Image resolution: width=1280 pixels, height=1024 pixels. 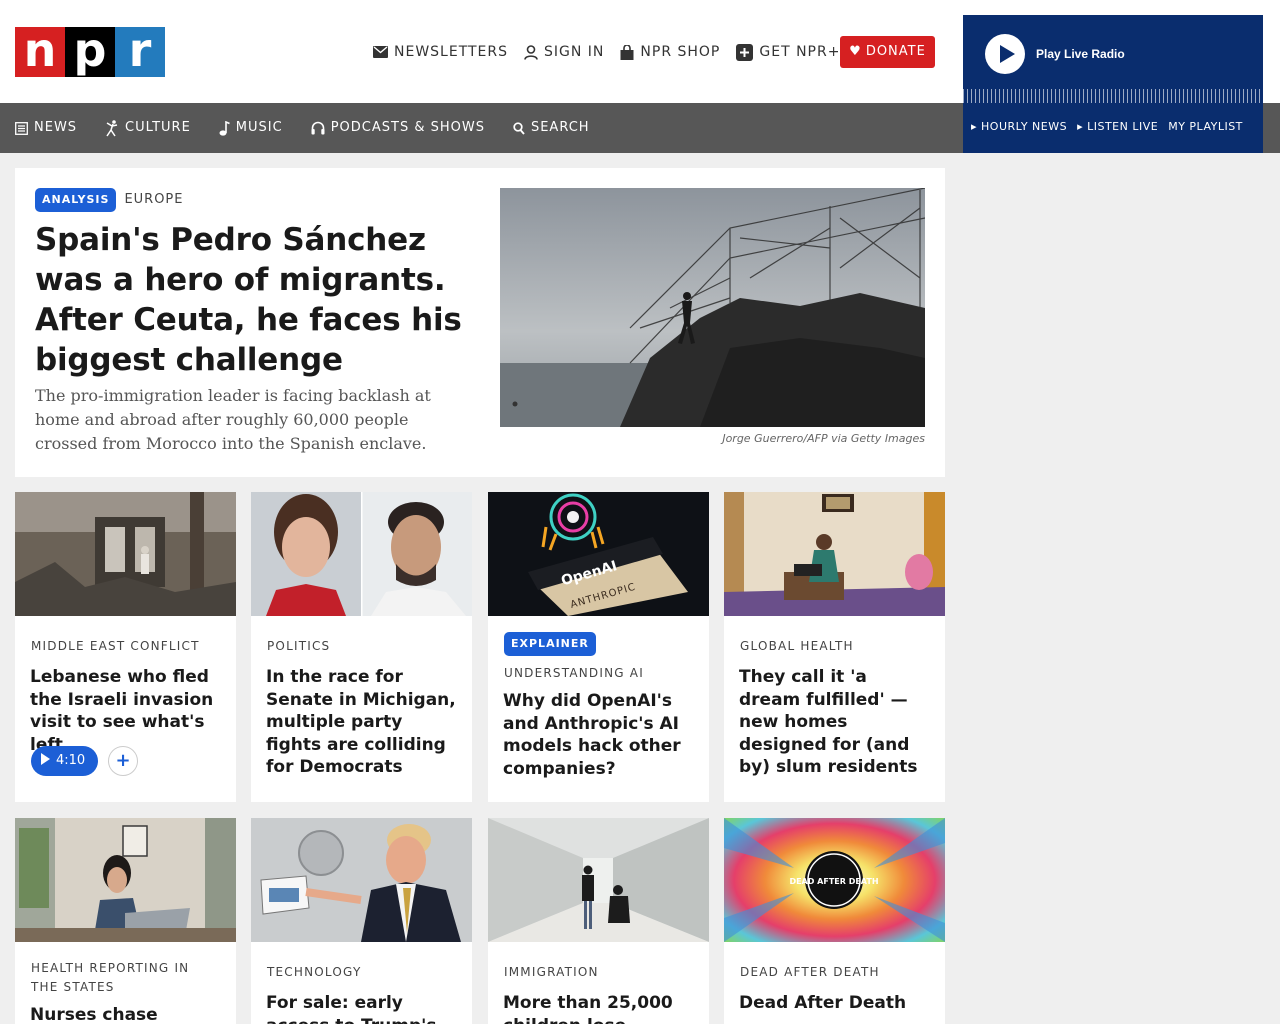 I want to click on get-npr-plus-label: GET NPR+, so click(x=800, y=52).